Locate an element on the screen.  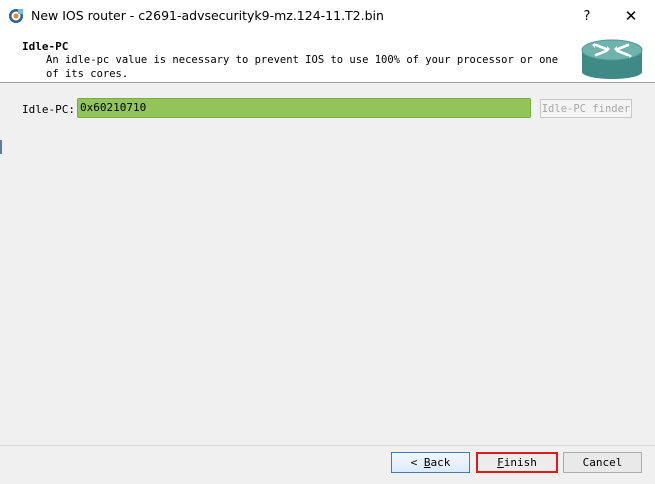
back-arrow: < is located at coordinates (414, 462).